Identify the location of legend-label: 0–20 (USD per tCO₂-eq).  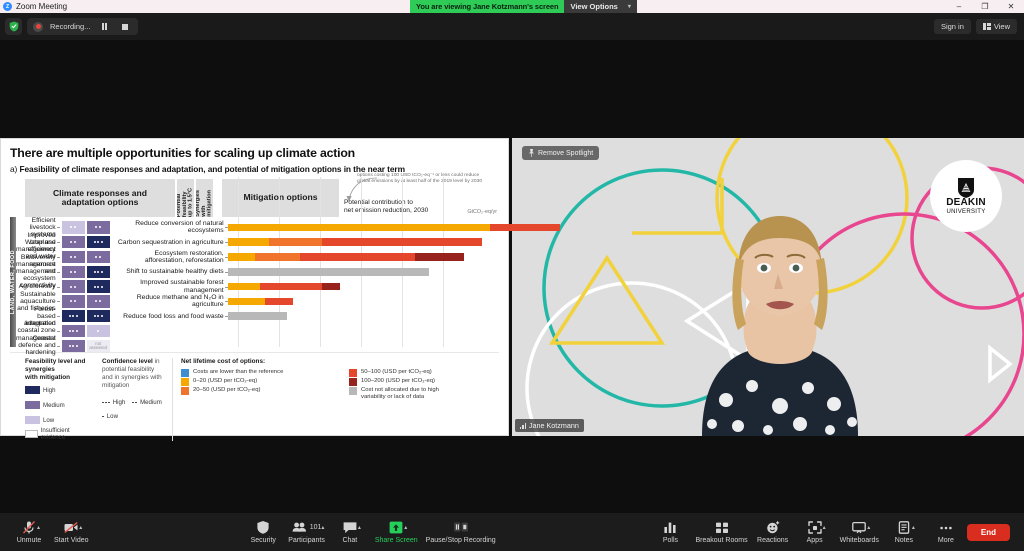
(225, 381).